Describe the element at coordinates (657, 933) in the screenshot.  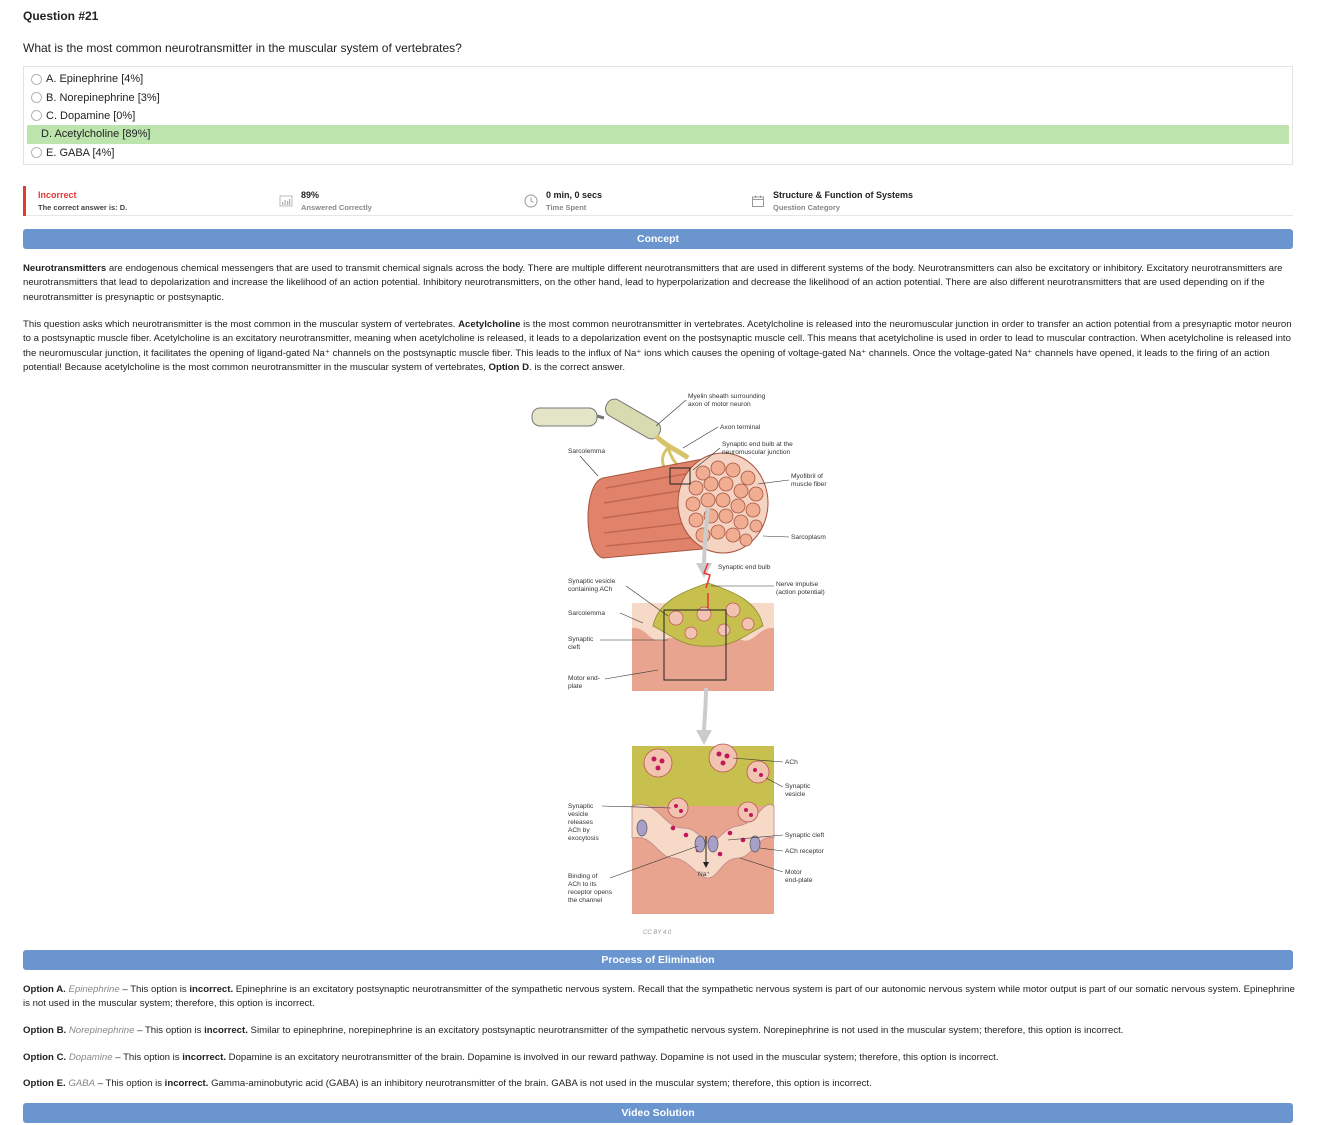
I see `figure-credit: CC BY 4.0` at that location.